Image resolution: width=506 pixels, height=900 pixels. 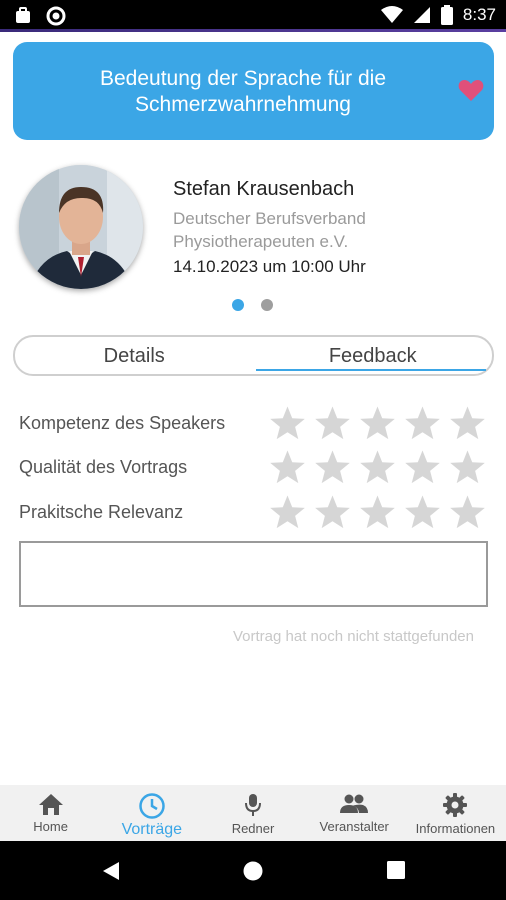 I want to click on speaker-name: Stefan Krausenbach, so click(x=264, y=189).